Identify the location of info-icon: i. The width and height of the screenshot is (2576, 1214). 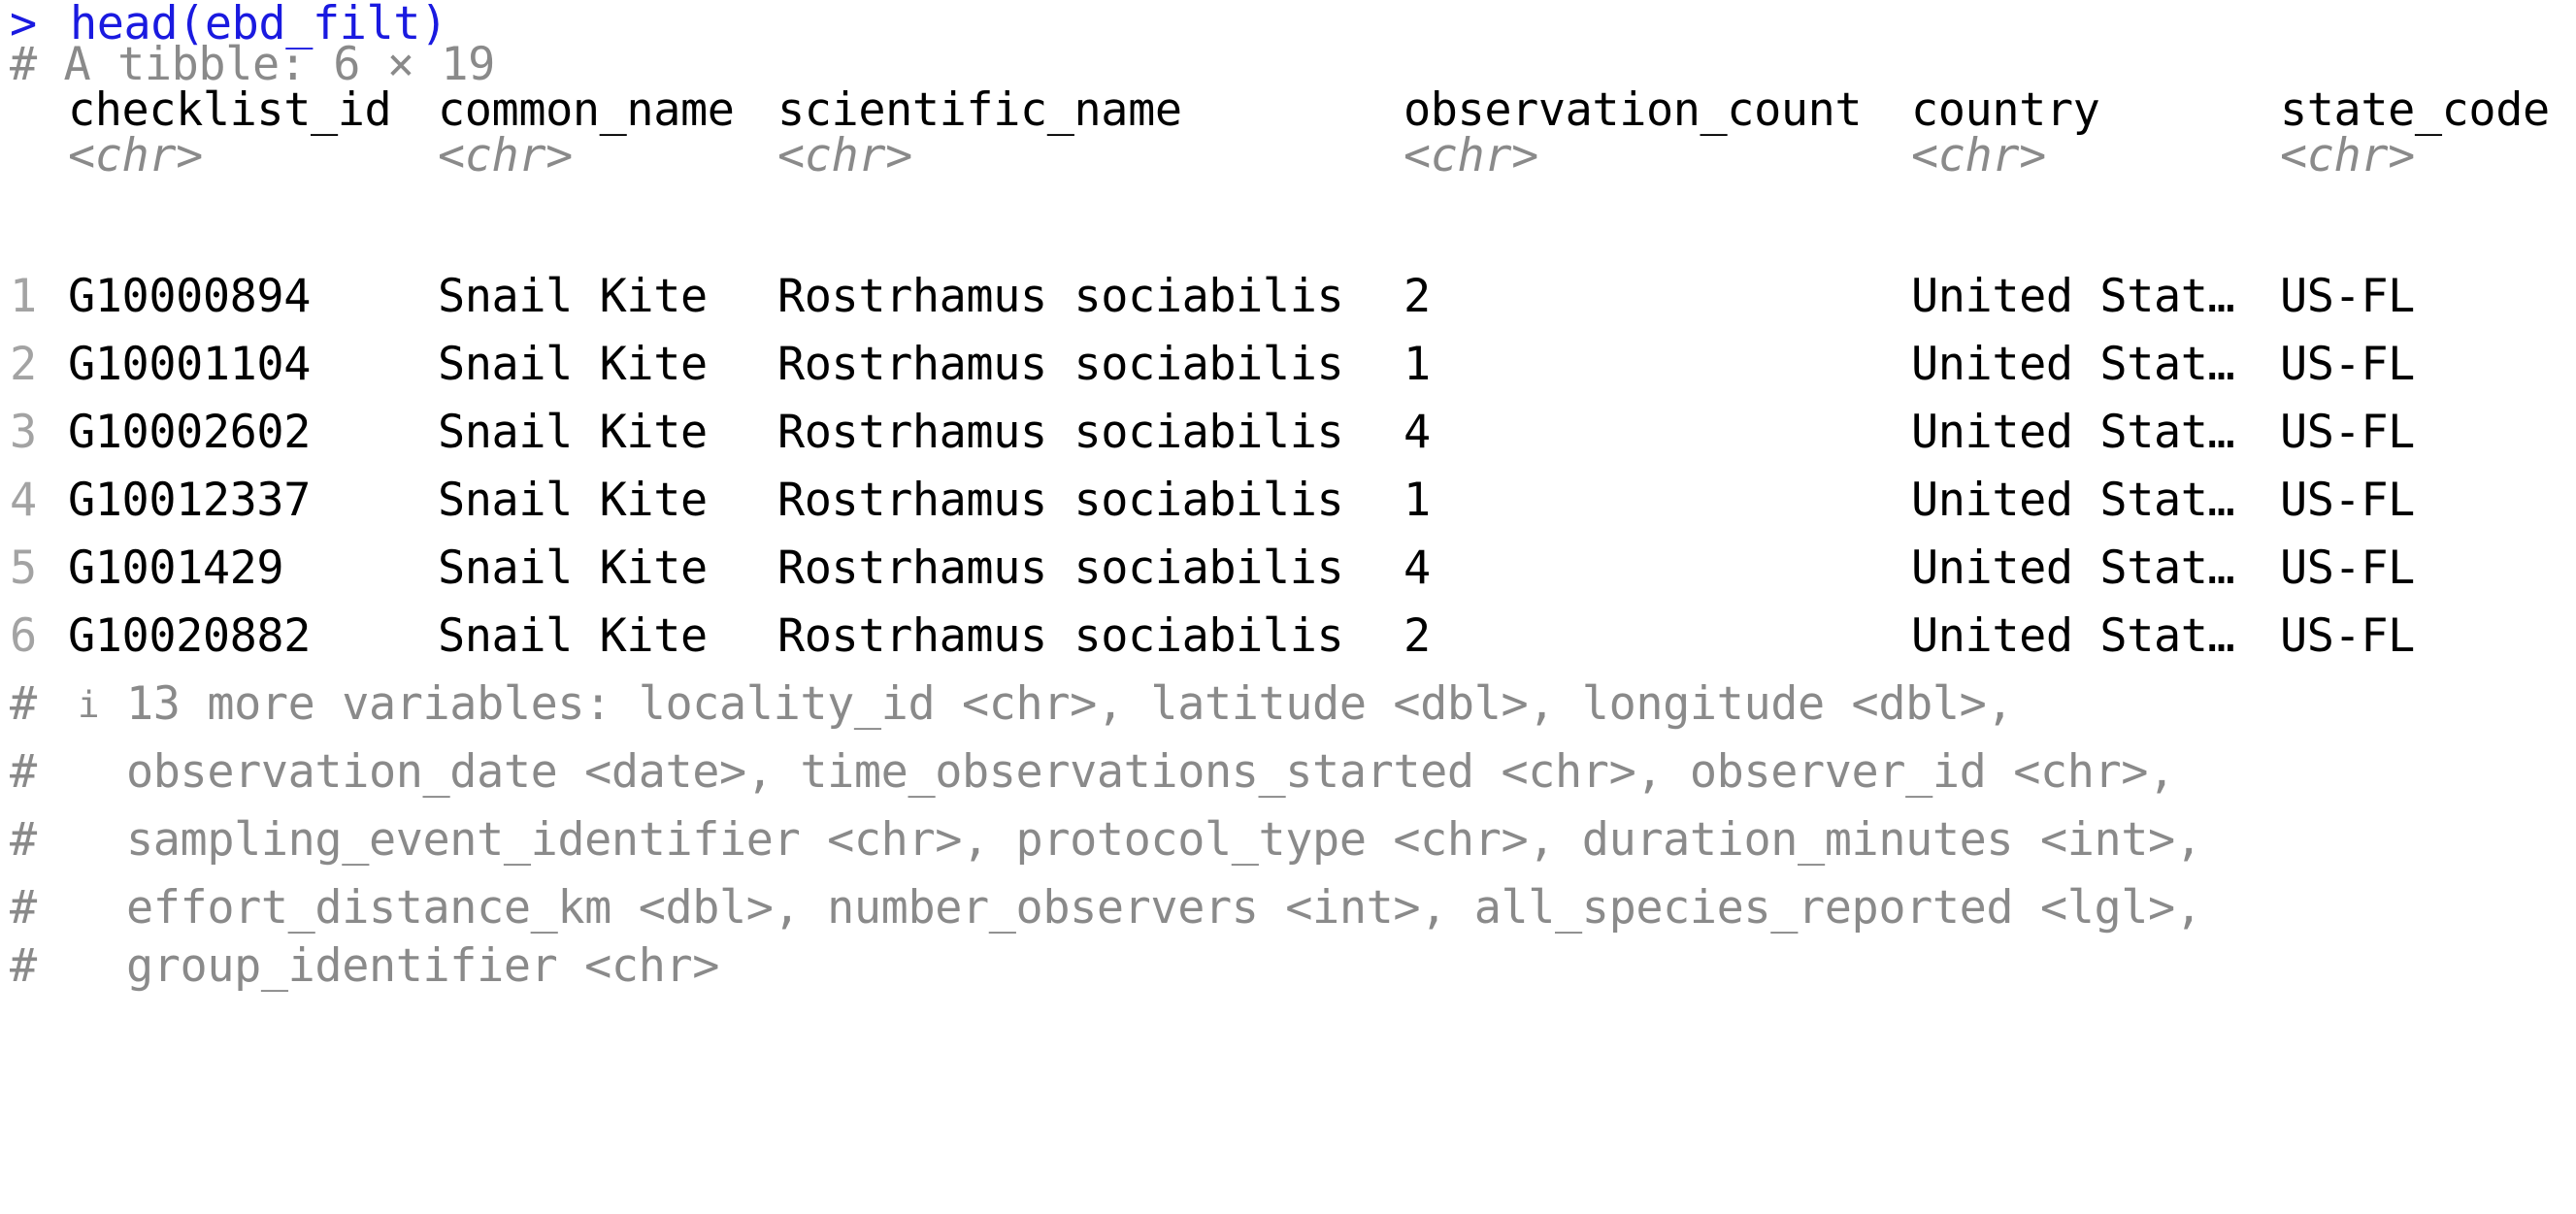
(89, 704).